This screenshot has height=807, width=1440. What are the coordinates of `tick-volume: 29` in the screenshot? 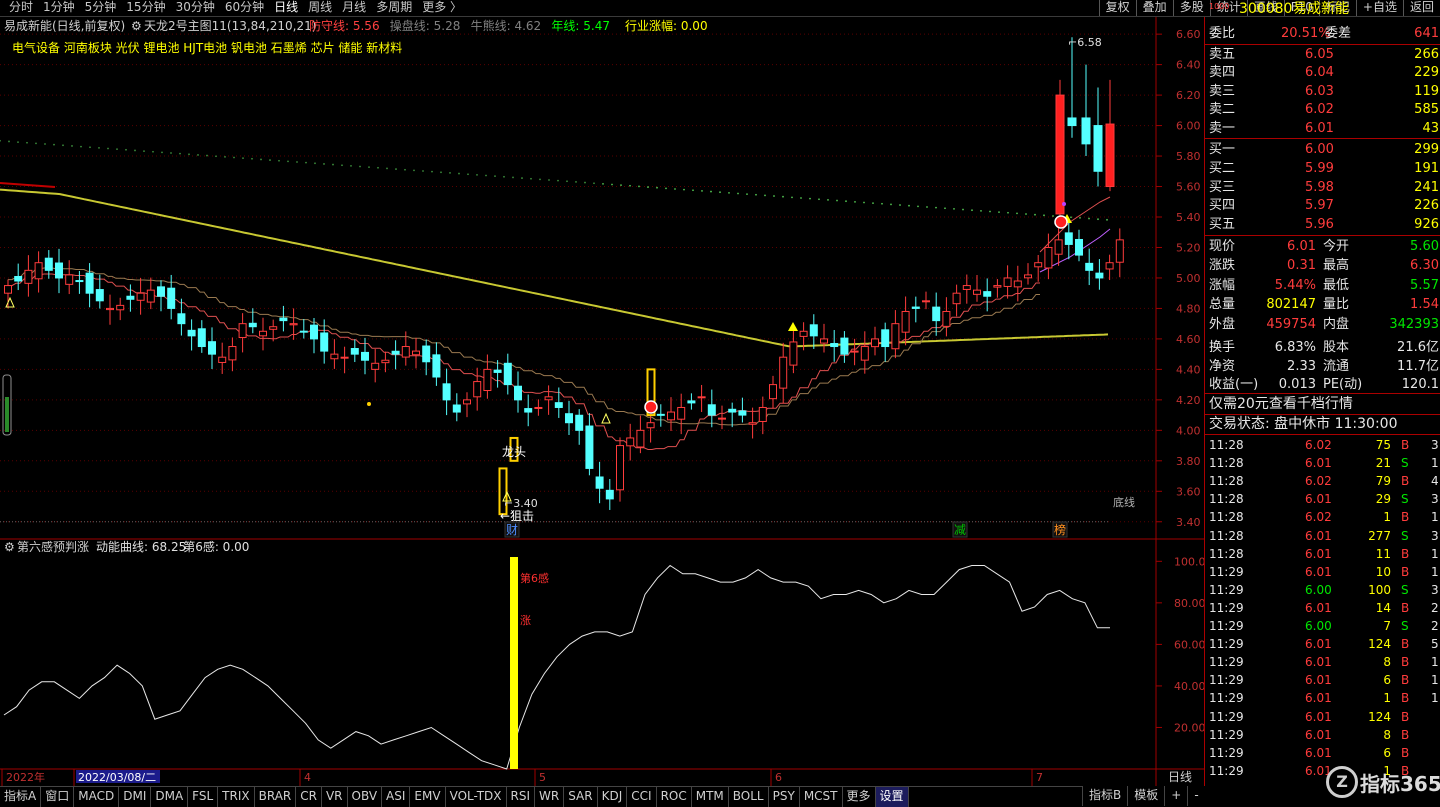 It's located at (1383, 499).